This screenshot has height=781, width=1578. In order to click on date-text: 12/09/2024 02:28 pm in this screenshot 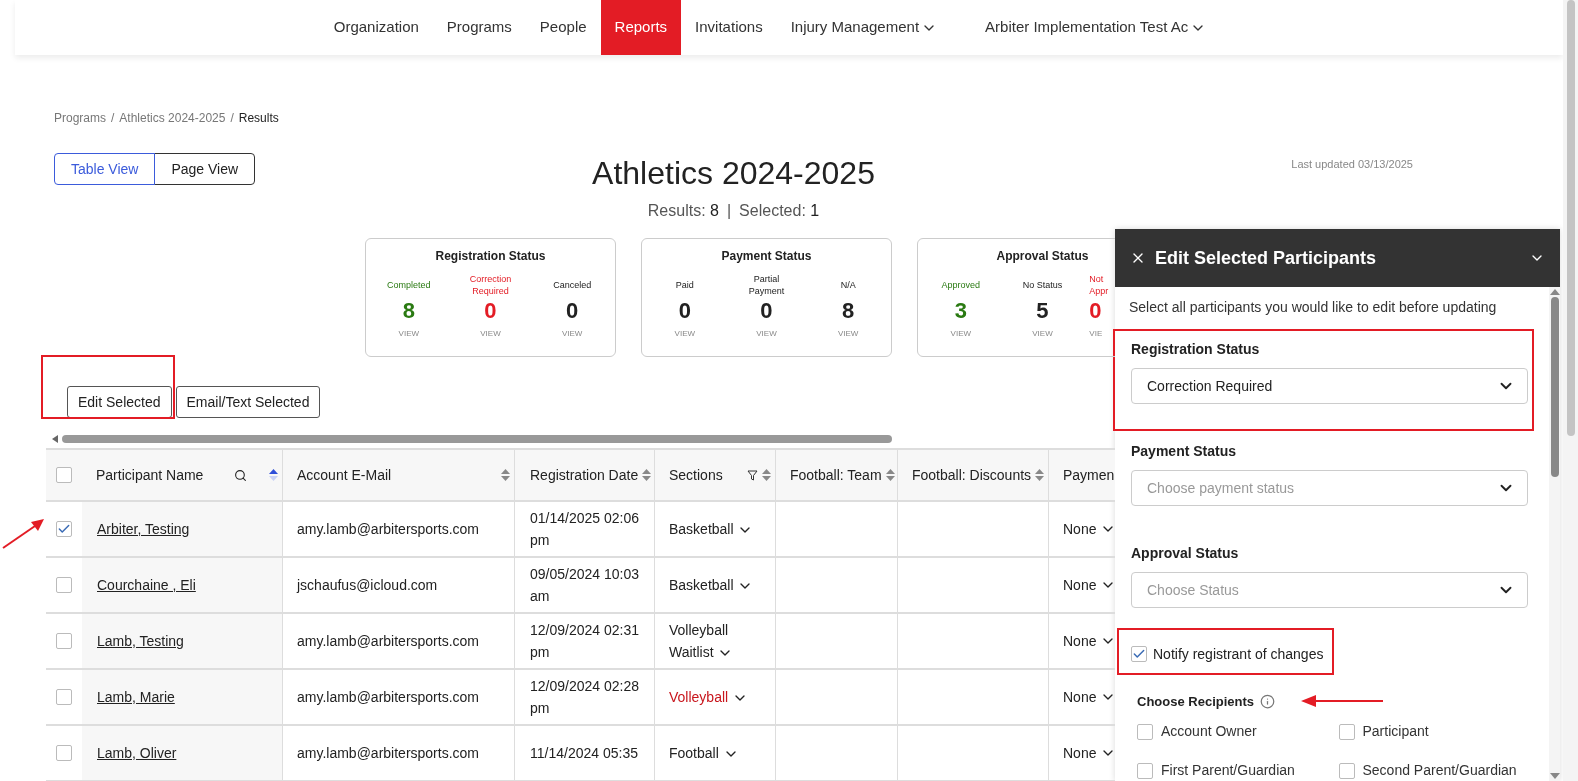, I will do `click(585, 697)`.